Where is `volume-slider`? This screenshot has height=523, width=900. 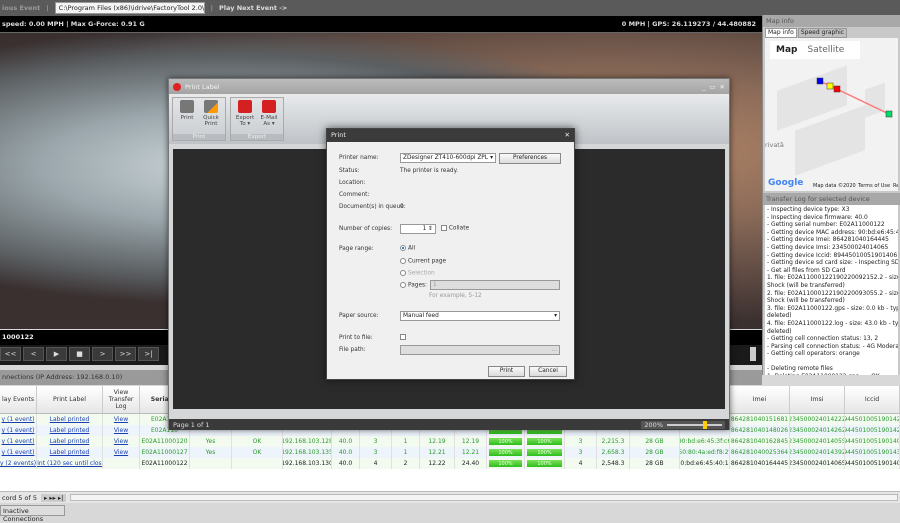 volume-slider is located at coordinates (753, 354).